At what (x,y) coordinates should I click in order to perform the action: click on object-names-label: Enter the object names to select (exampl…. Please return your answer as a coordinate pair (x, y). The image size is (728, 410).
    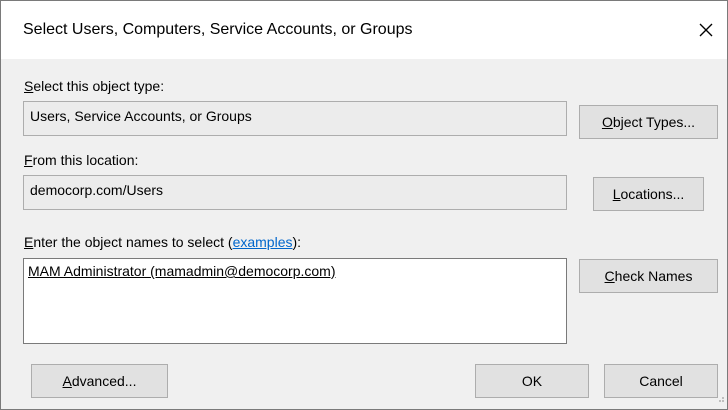
    Looking at the image, I should click on (163, 242).